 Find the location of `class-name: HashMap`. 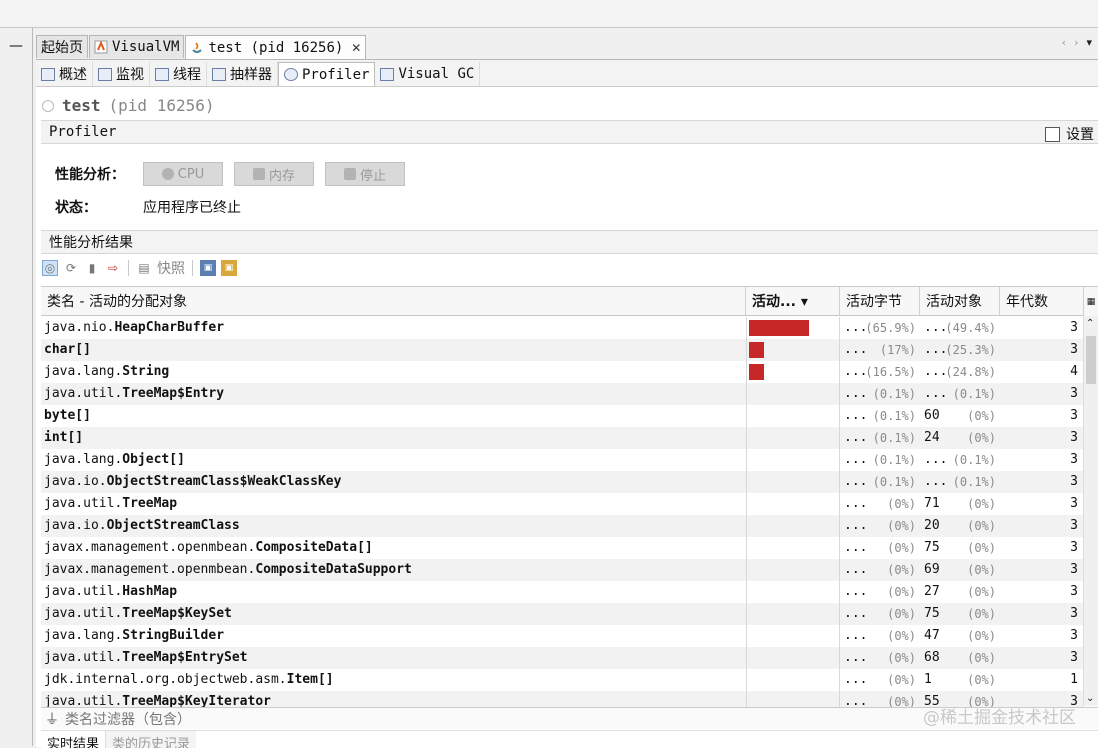

class-name: HashMap is located at coordinates (150, 591).